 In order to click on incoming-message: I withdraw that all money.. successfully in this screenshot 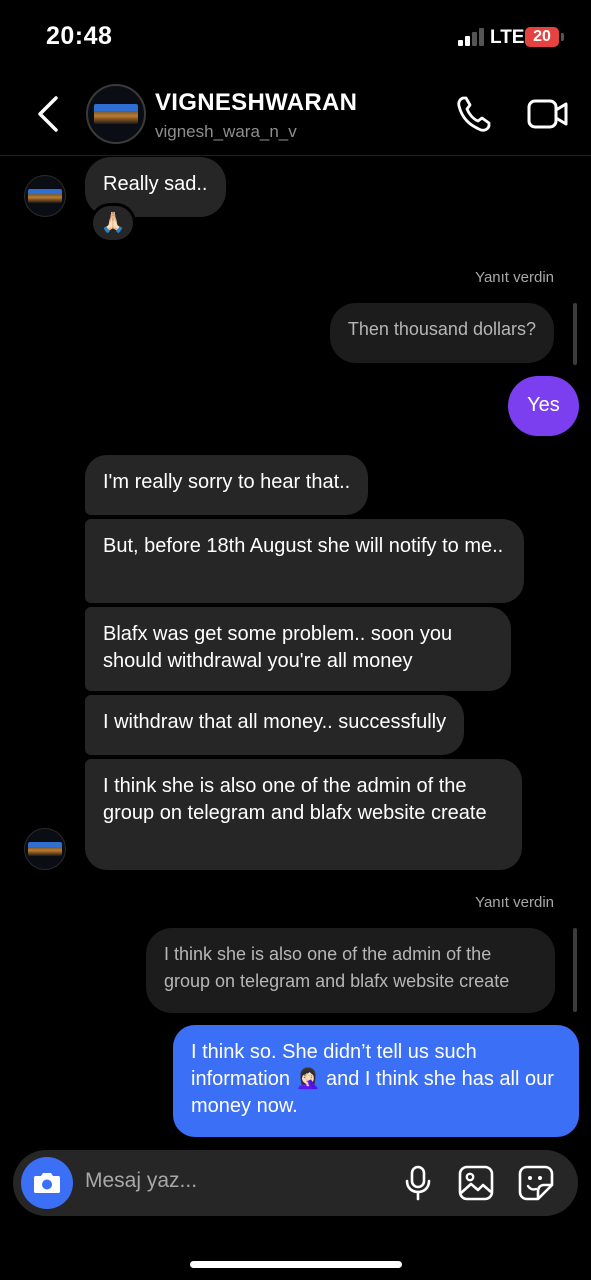, I will do `click(275, 725)`.